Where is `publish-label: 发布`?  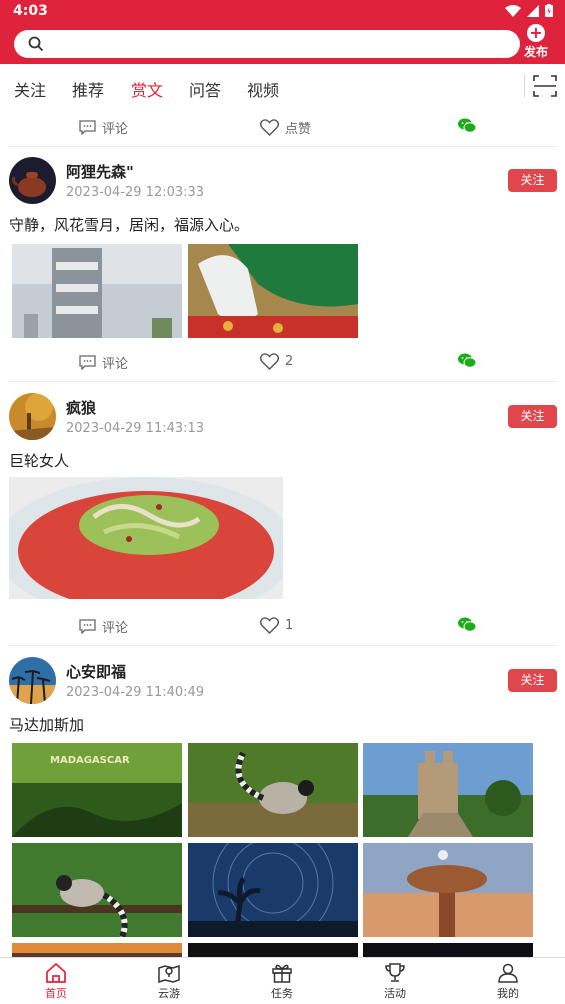
publish-label: 发布 is located at coordinates (535, 52).